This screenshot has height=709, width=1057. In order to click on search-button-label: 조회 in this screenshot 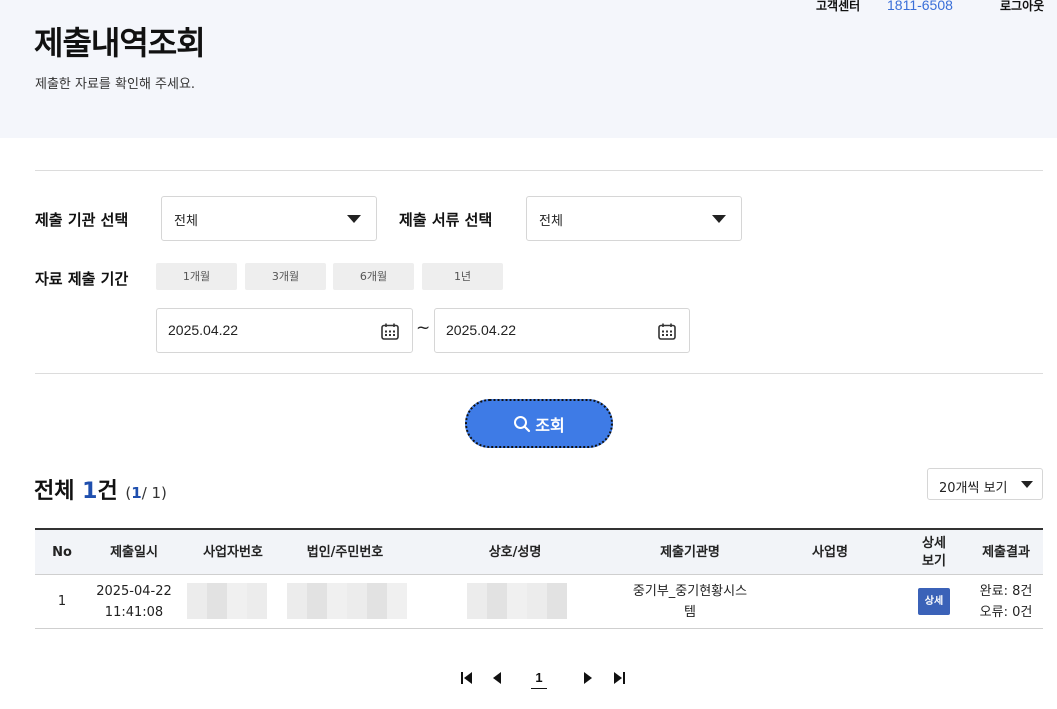, I will do `click(550, 425)`.